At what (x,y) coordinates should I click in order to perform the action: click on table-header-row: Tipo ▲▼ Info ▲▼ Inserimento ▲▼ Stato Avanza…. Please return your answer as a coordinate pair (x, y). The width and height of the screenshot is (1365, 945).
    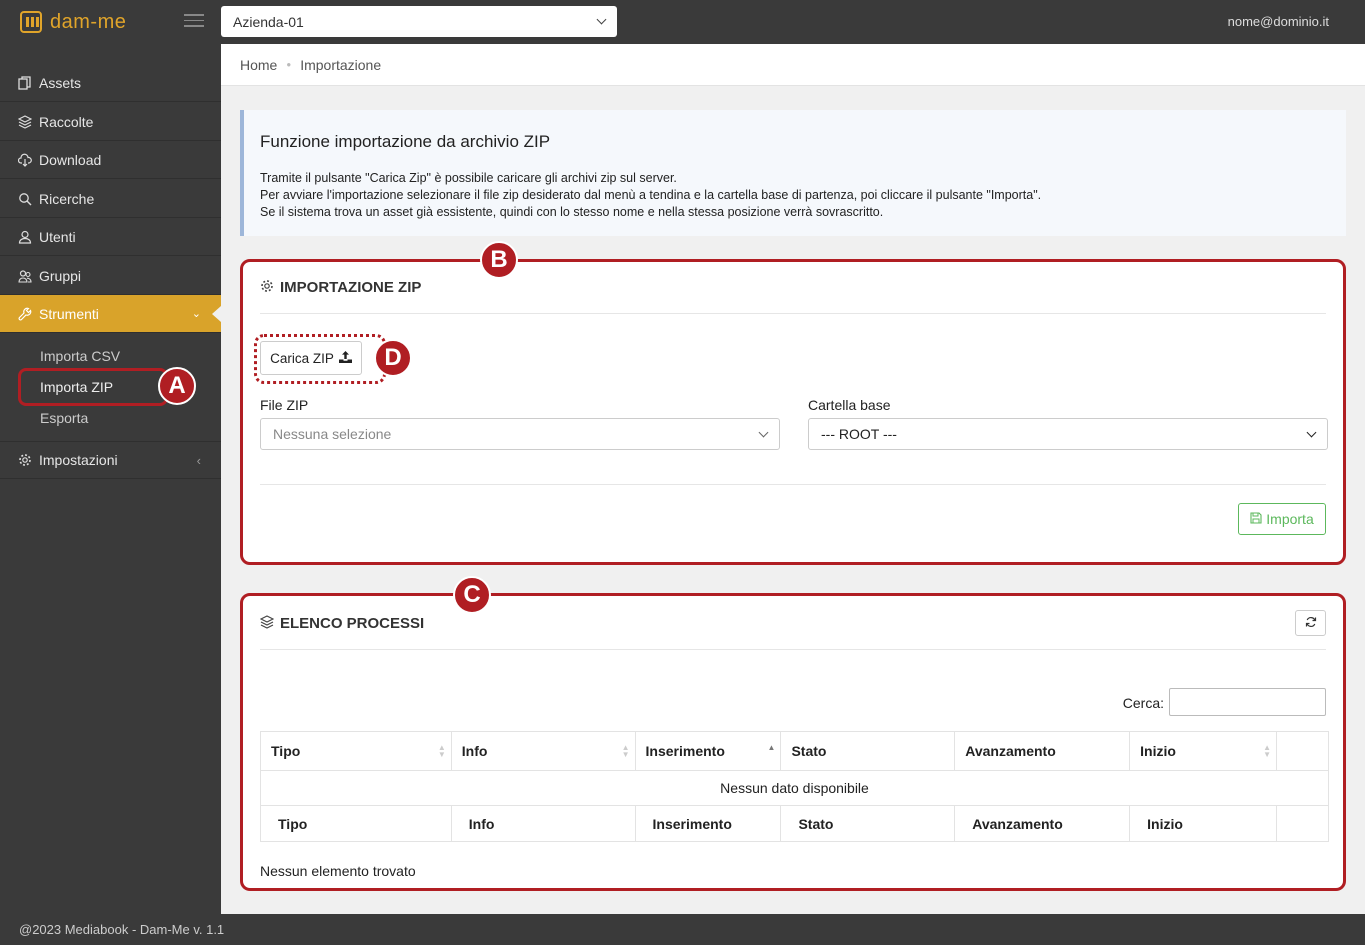
    Looking at the image, I should click on (795, 751).